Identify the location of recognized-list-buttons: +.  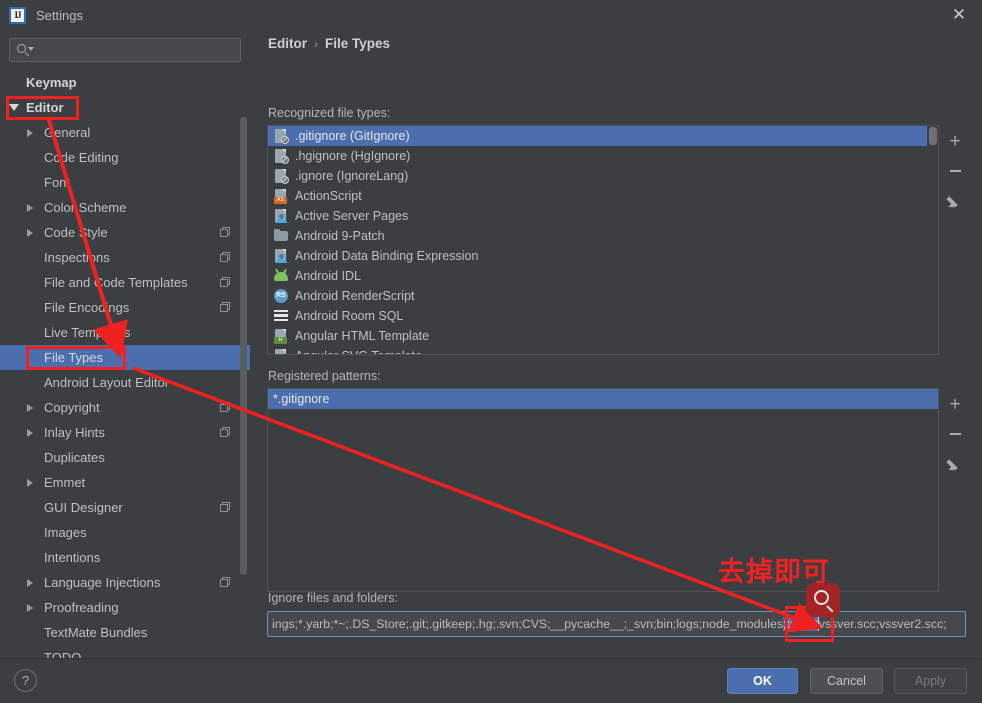
(955, 171).